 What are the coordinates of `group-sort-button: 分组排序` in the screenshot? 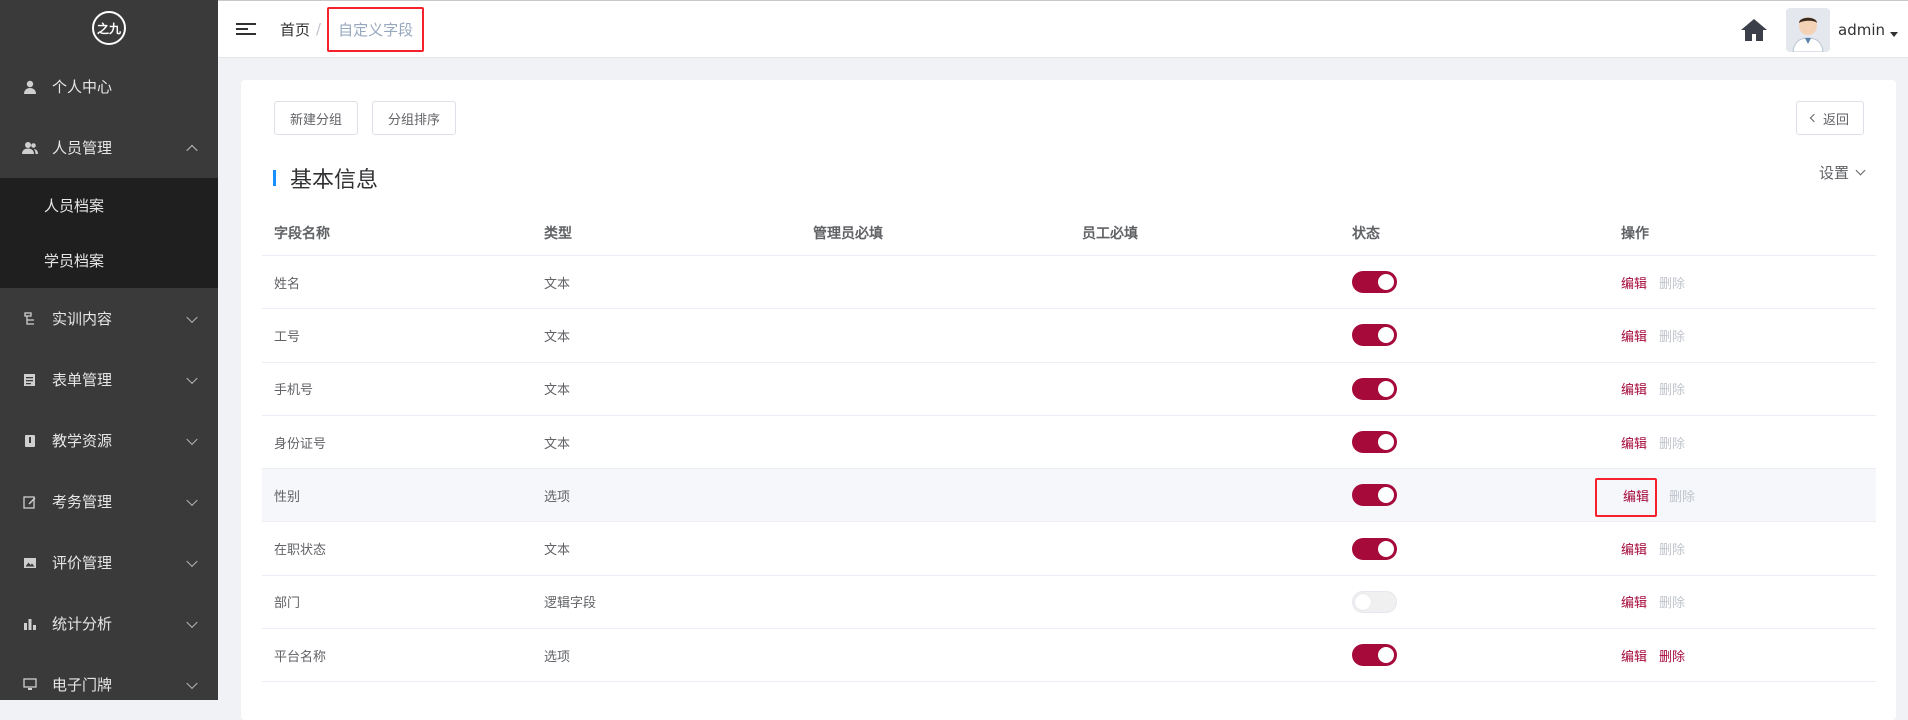 It's located at (414, 118).